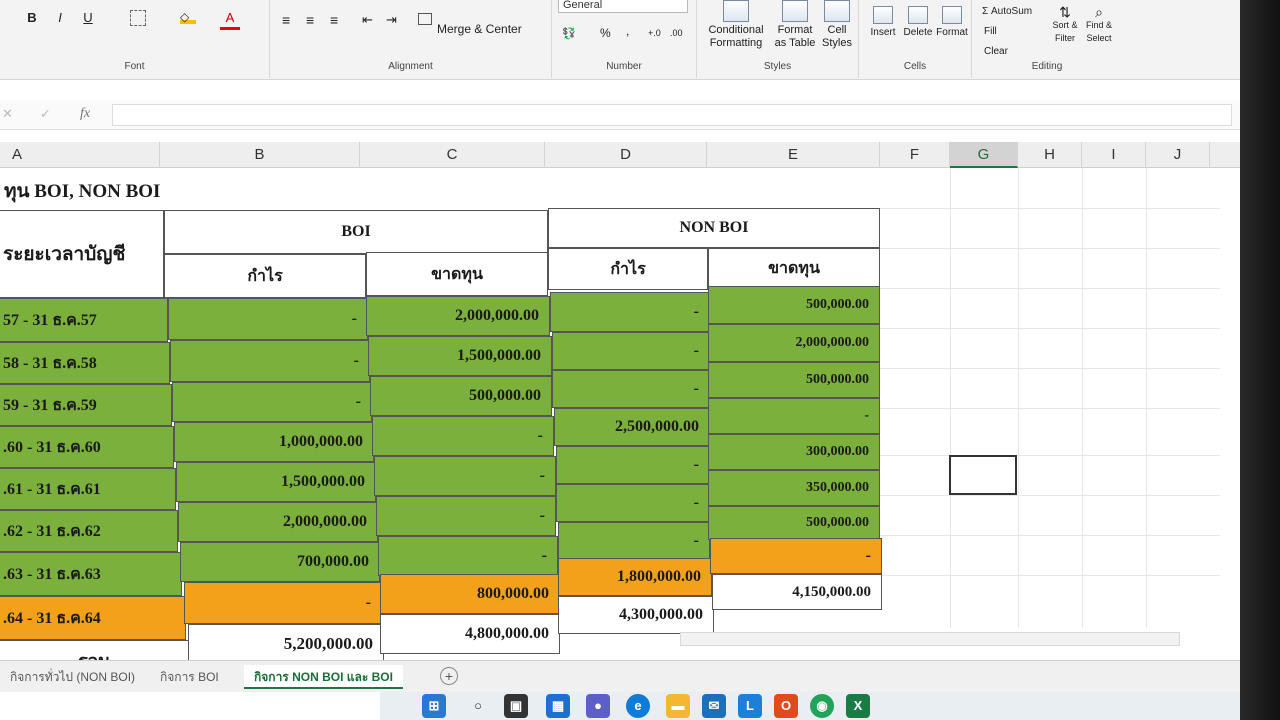  What do you see at coordinates (93, 618) in the screenshot?
I see `period-cell: .64 - 31 ธ.ค.64` at bounding box center [93, 618].